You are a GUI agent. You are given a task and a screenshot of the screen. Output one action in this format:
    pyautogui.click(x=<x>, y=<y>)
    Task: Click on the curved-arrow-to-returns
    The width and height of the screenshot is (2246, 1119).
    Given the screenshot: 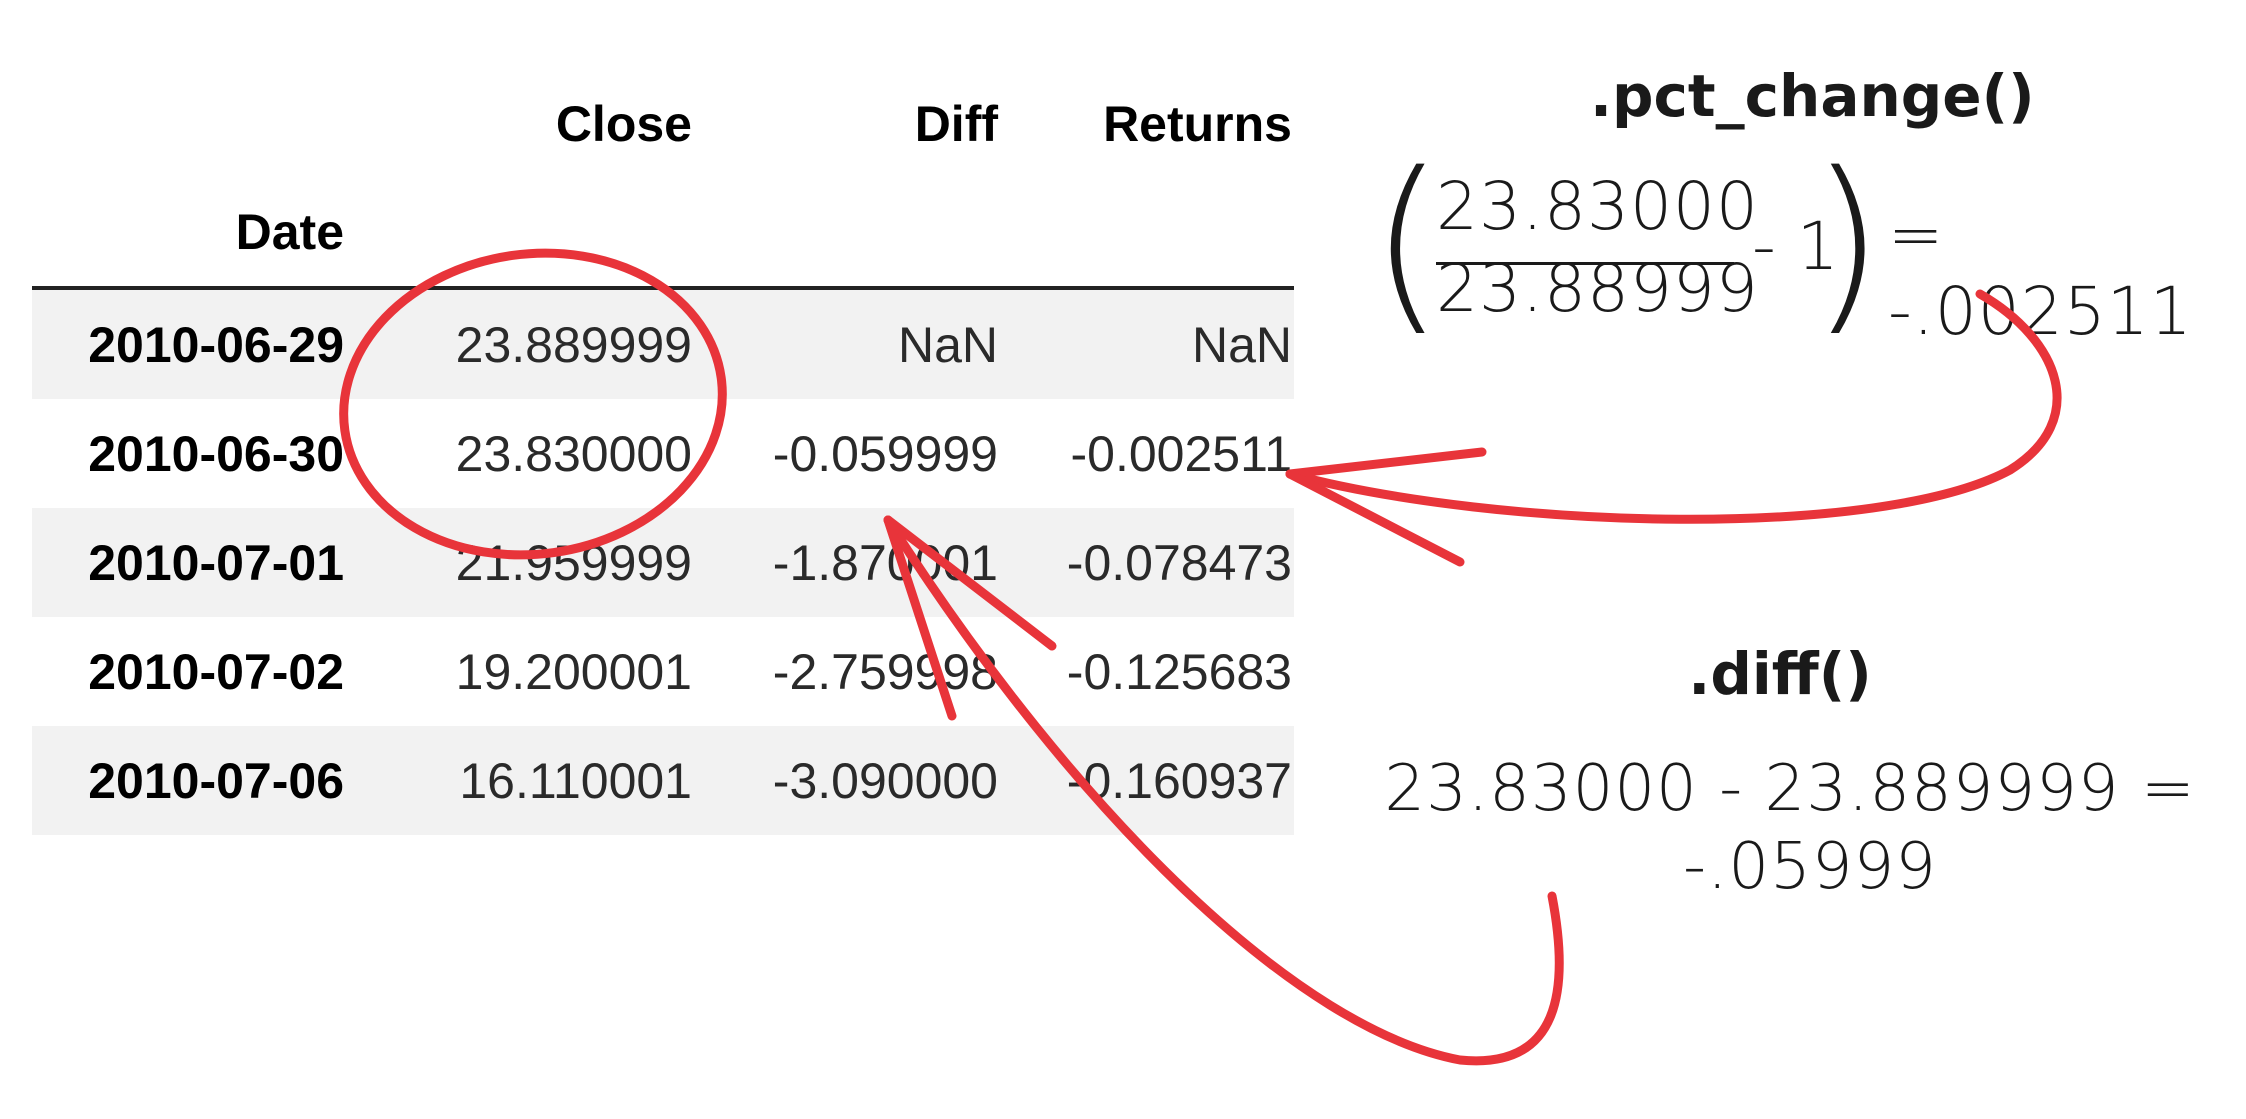 What is the action you would take?
    pyautogui.click(x=1673, y=406)
    